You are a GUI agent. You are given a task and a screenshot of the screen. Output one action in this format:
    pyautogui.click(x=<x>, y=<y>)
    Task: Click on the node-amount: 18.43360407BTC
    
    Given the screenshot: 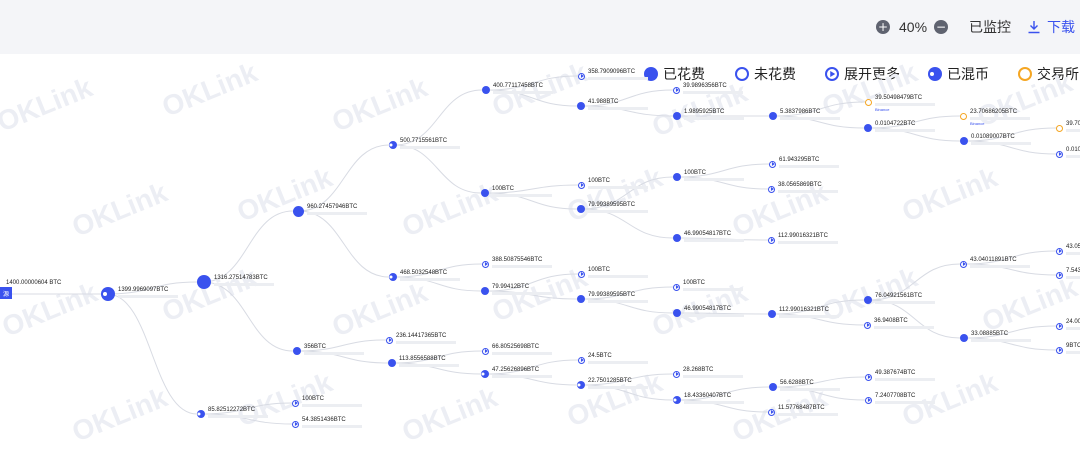 What is the action you would take?
    pyautogui.click(x=708, y=396)
    